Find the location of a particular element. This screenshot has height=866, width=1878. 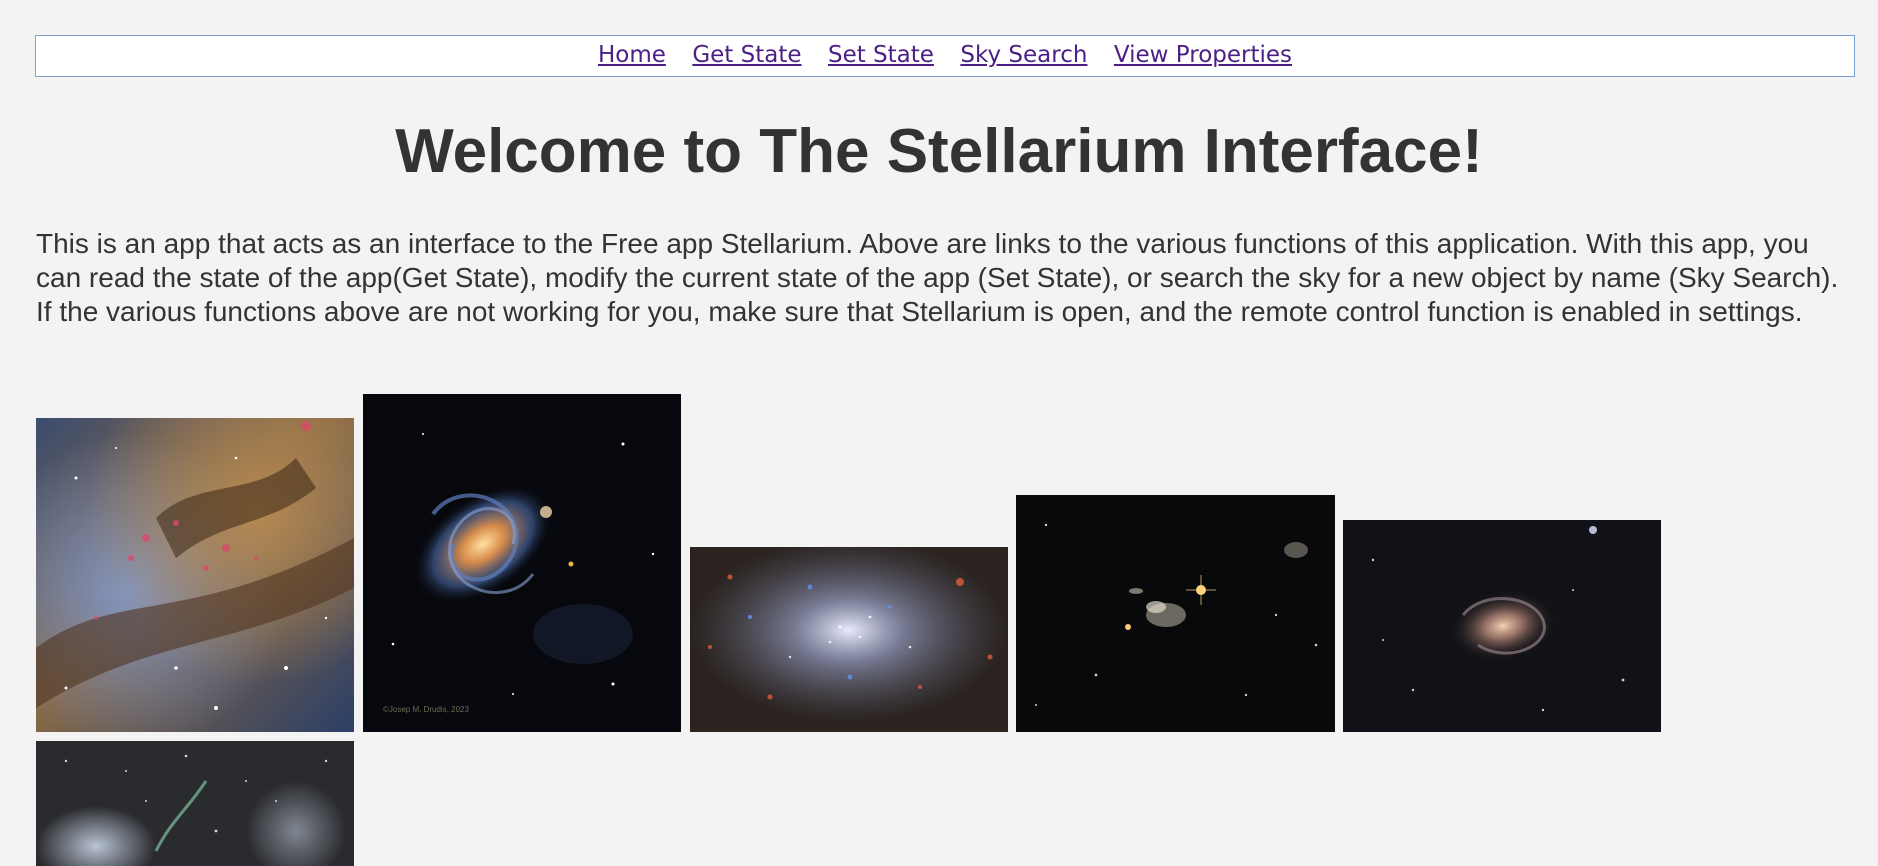

image-credit-text: ©Josep M. Drudis, 2023 is located at coordinates (426, 709).